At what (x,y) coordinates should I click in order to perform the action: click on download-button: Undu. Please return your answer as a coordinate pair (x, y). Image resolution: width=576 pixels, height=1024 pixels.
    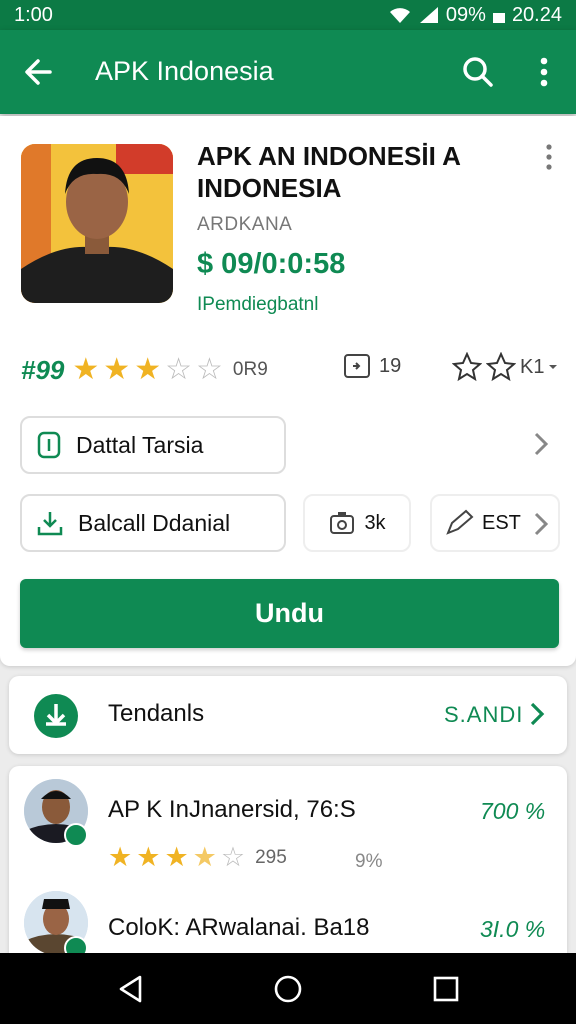
    Looking at the image, I should click on (289, 613).